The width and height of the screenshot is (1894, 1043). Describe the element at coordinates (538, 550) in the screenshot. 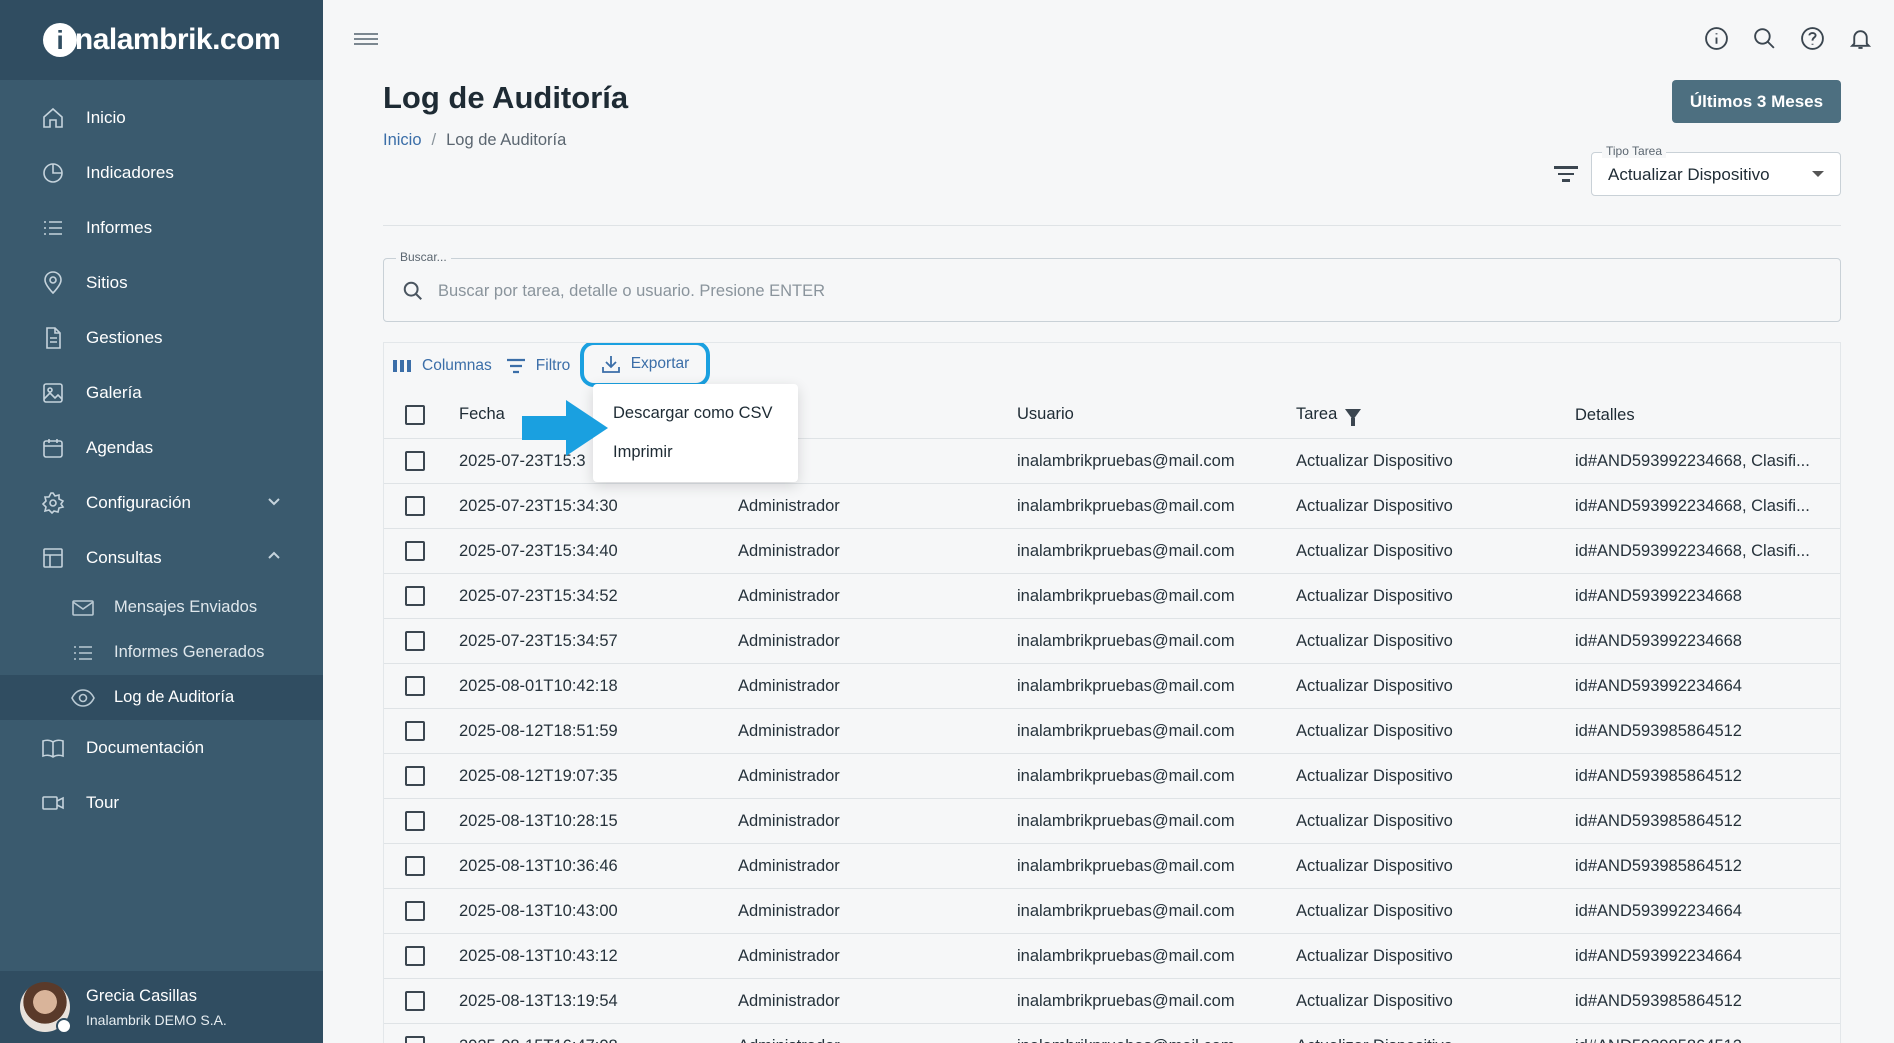

I see `cell-fecha: 2025-07-23T15:34:40` at that location.